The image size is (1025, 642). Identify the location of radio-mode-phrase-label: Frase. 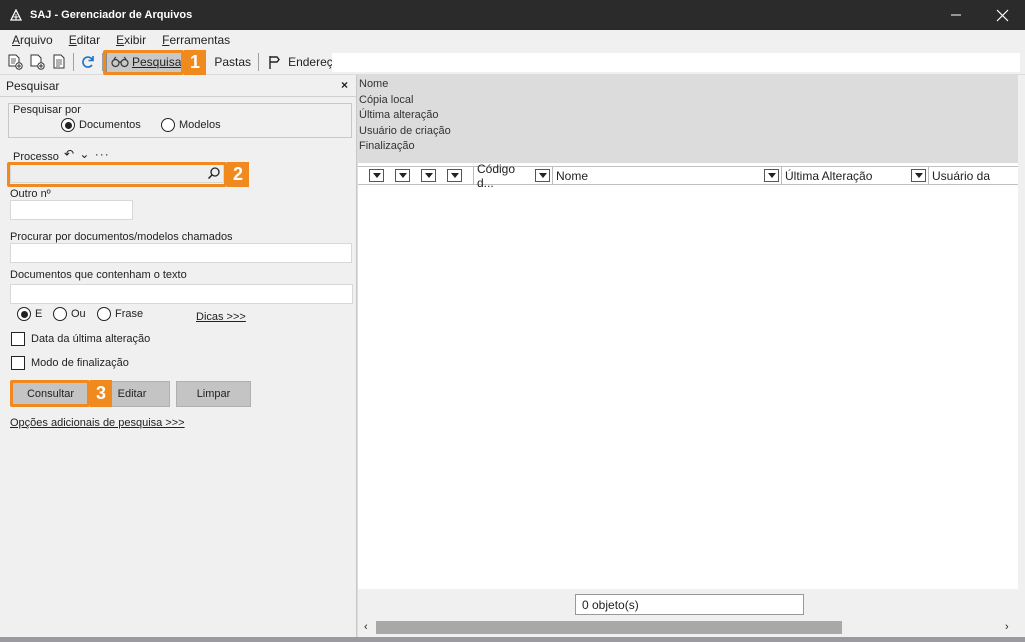
(129, 314).